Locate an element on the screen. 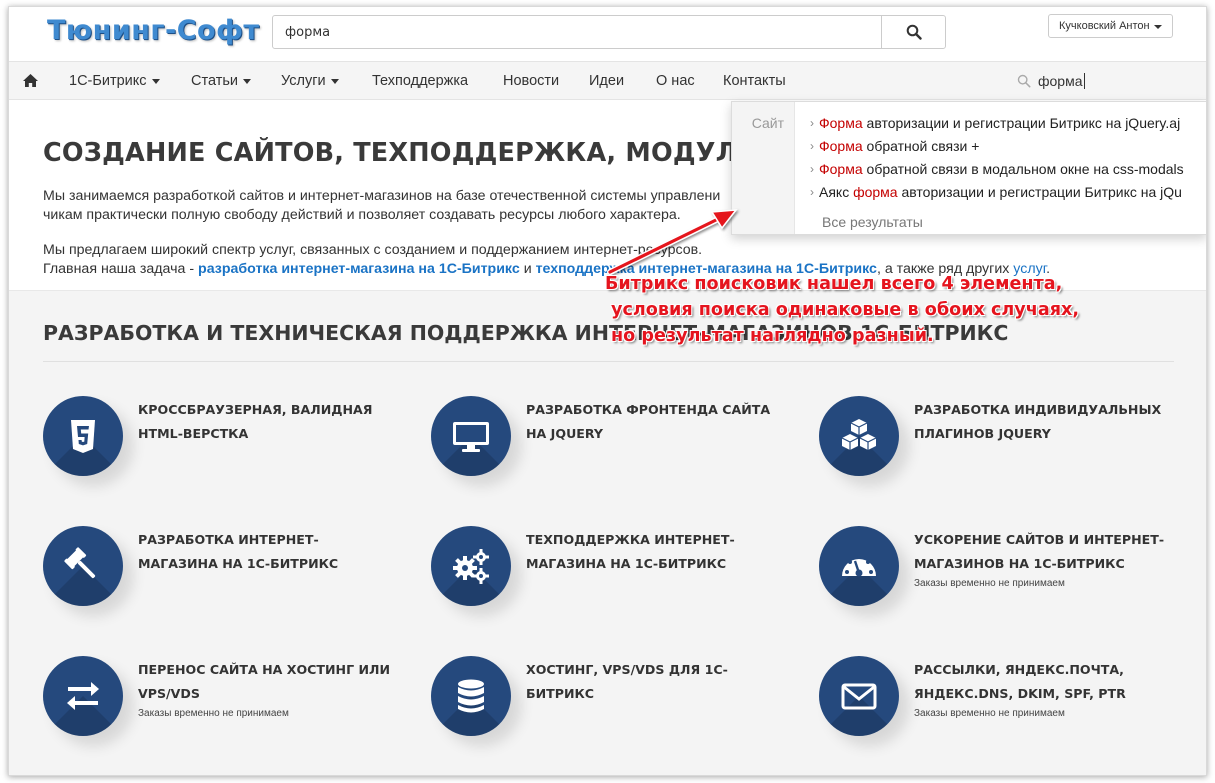  nav-item-label: Услуги is located at coordinates (303, 80).